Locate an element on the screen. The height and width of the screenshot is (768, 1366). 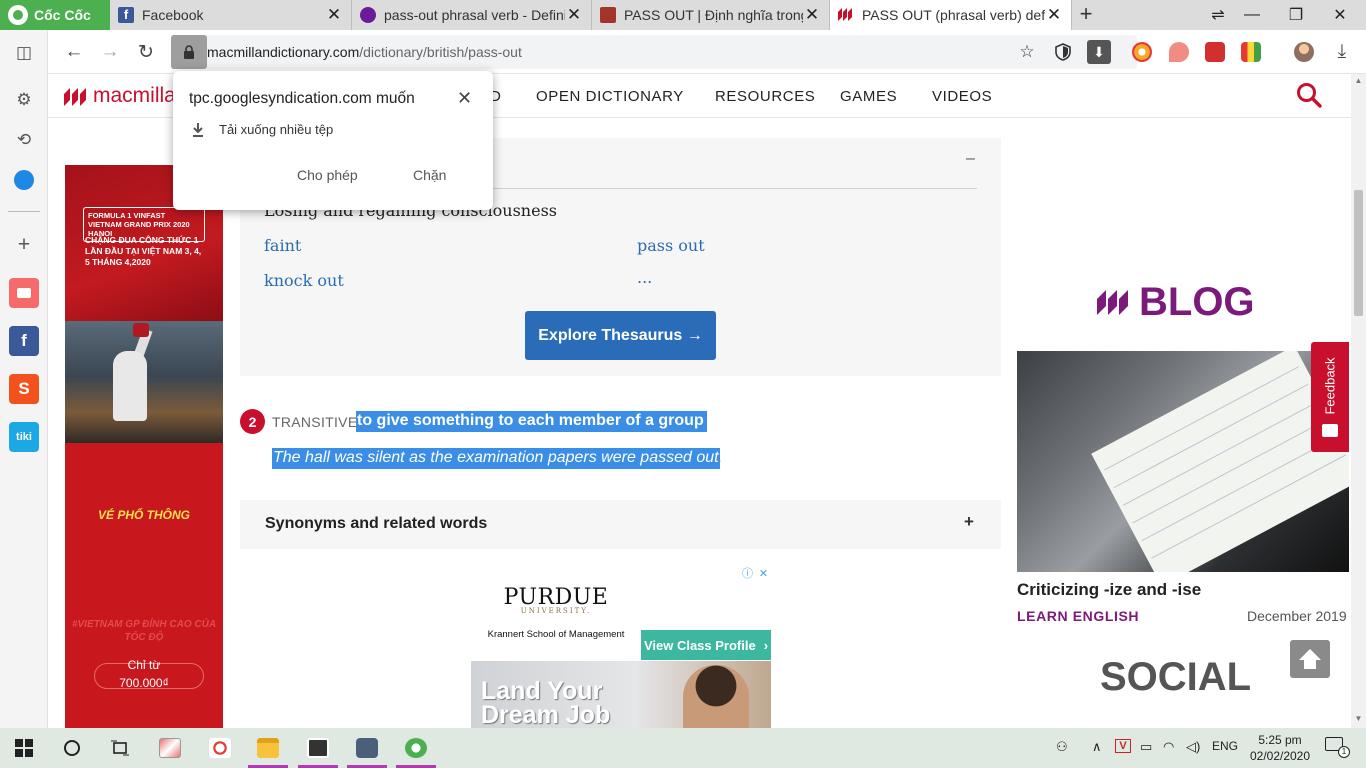
coccoc-logo-icon is located at coordinates (18, 15).